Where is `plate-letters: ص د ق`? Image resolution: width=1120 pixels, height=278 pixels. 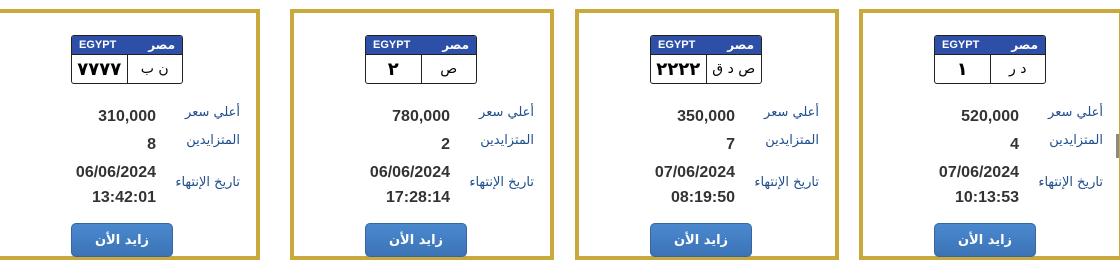
plate-letters: ص د ق is located at coordinates (733, 69).